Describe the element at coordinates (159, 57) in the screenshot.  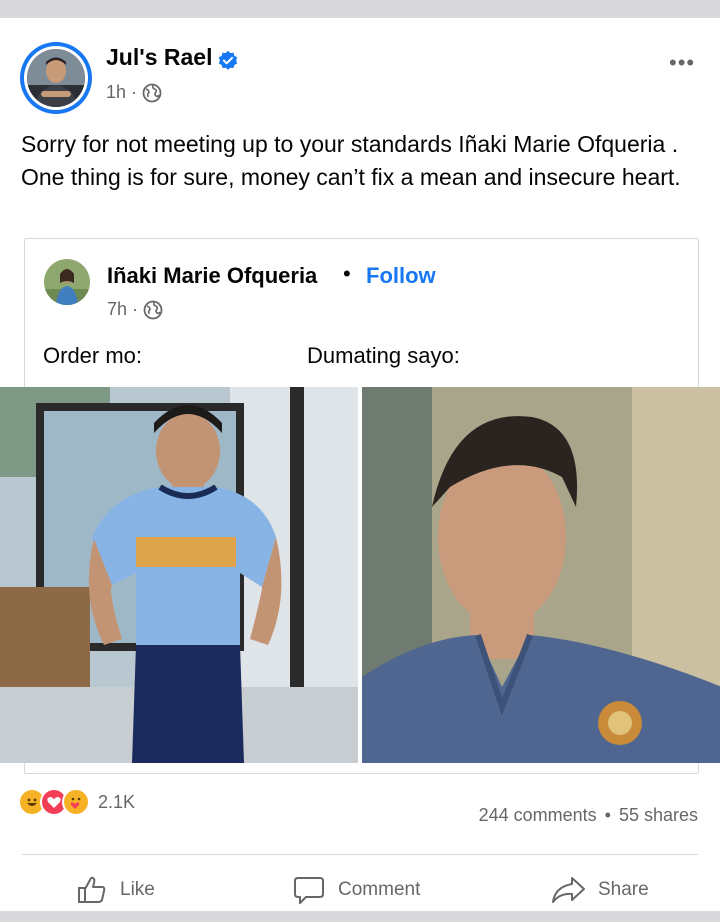
I see `author-name: Jul's Rael` at that location.